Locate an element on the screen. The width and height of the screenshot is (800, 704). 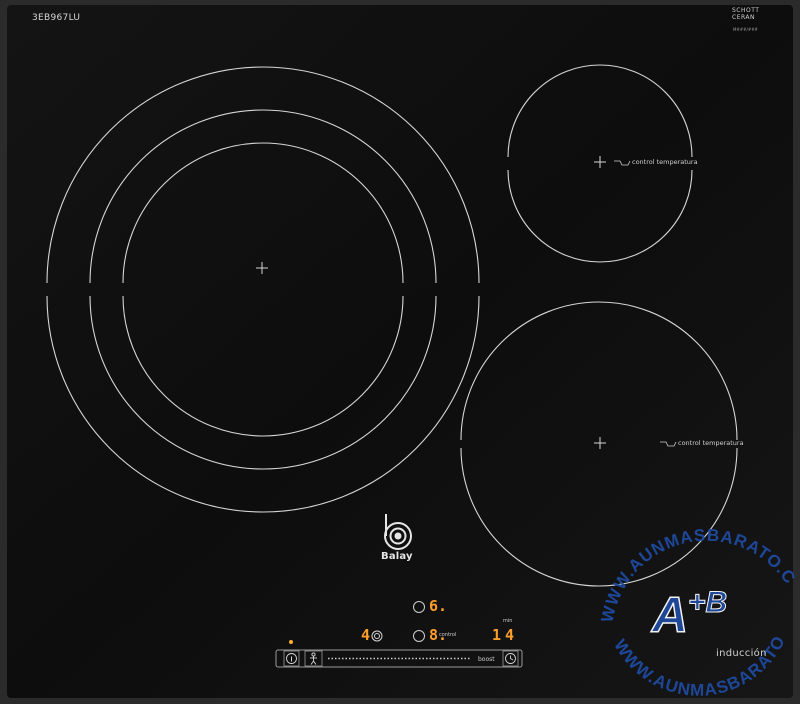
glass-brand: SCHOTT CERAN is located at coordinates (745, 14).